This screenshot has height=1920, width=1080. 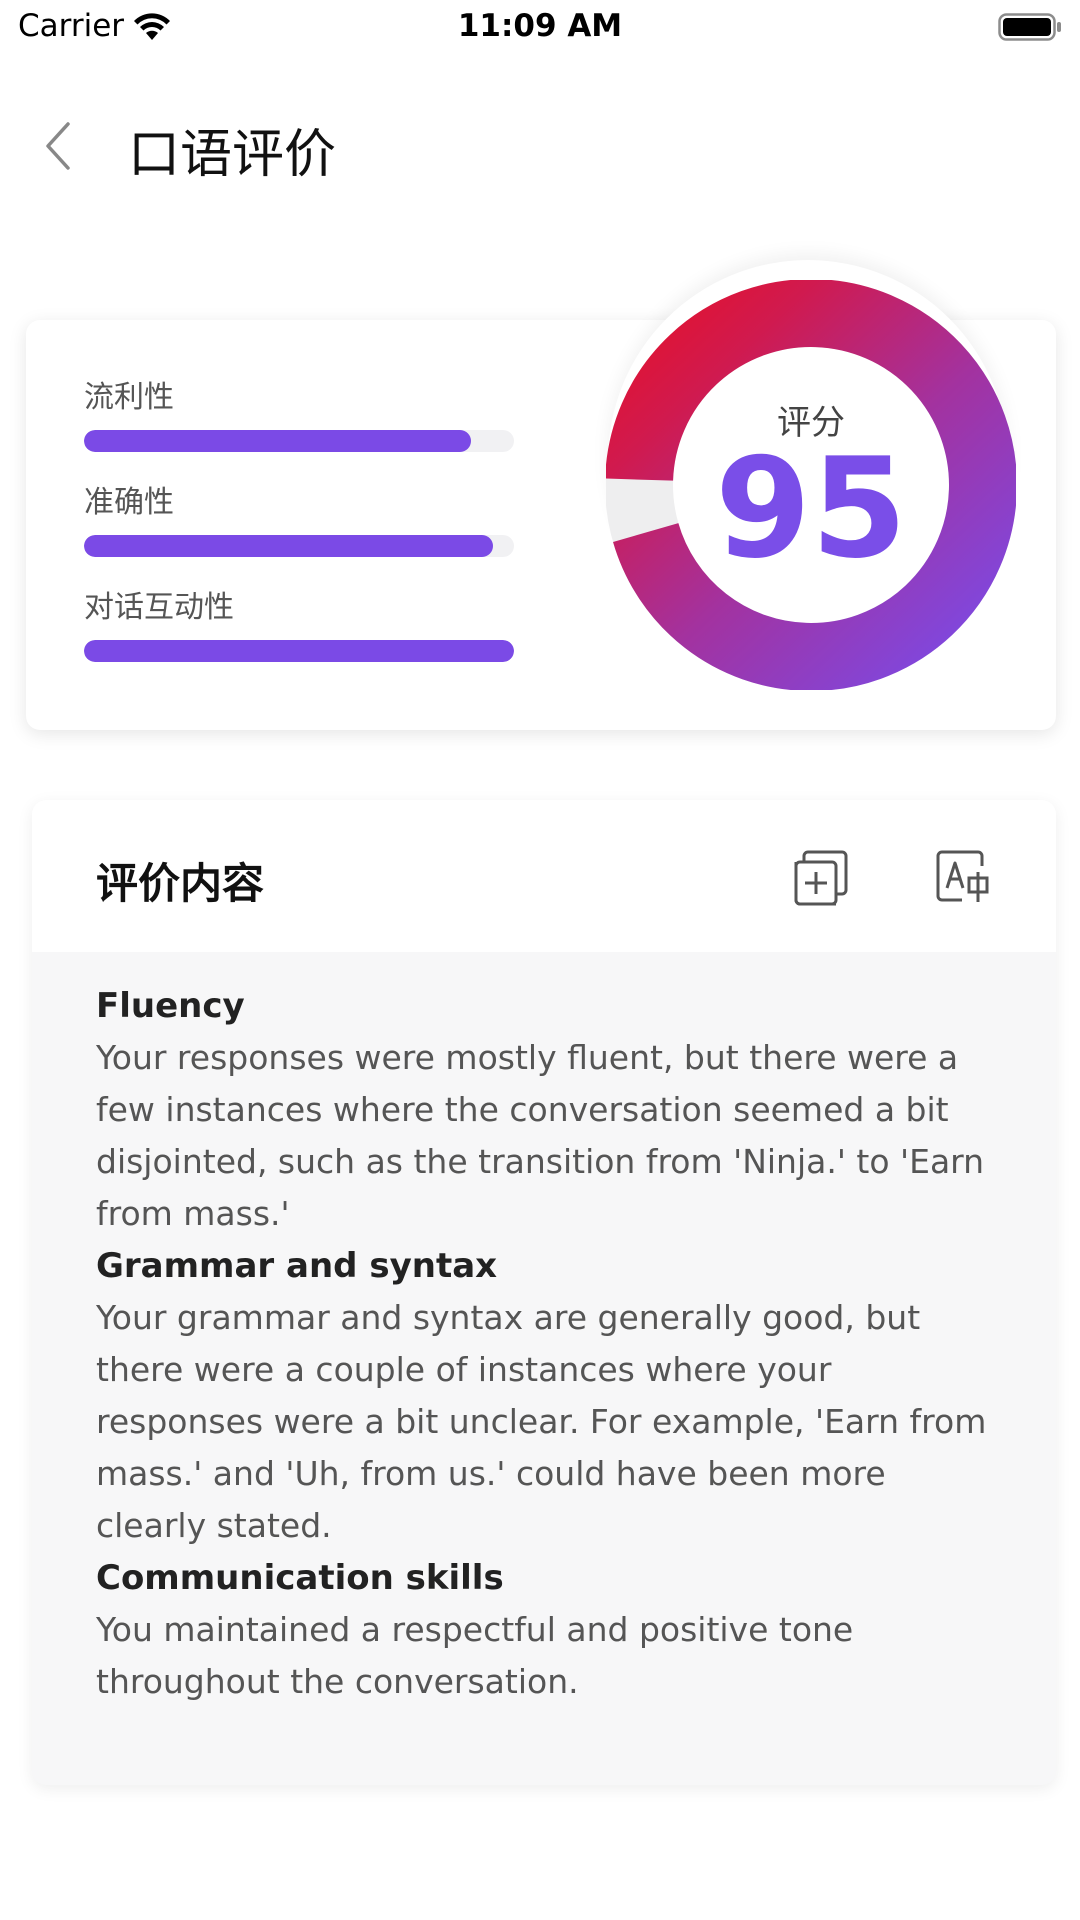 I want to click on nav-header: 口语评价, so click(x=540, y=145).